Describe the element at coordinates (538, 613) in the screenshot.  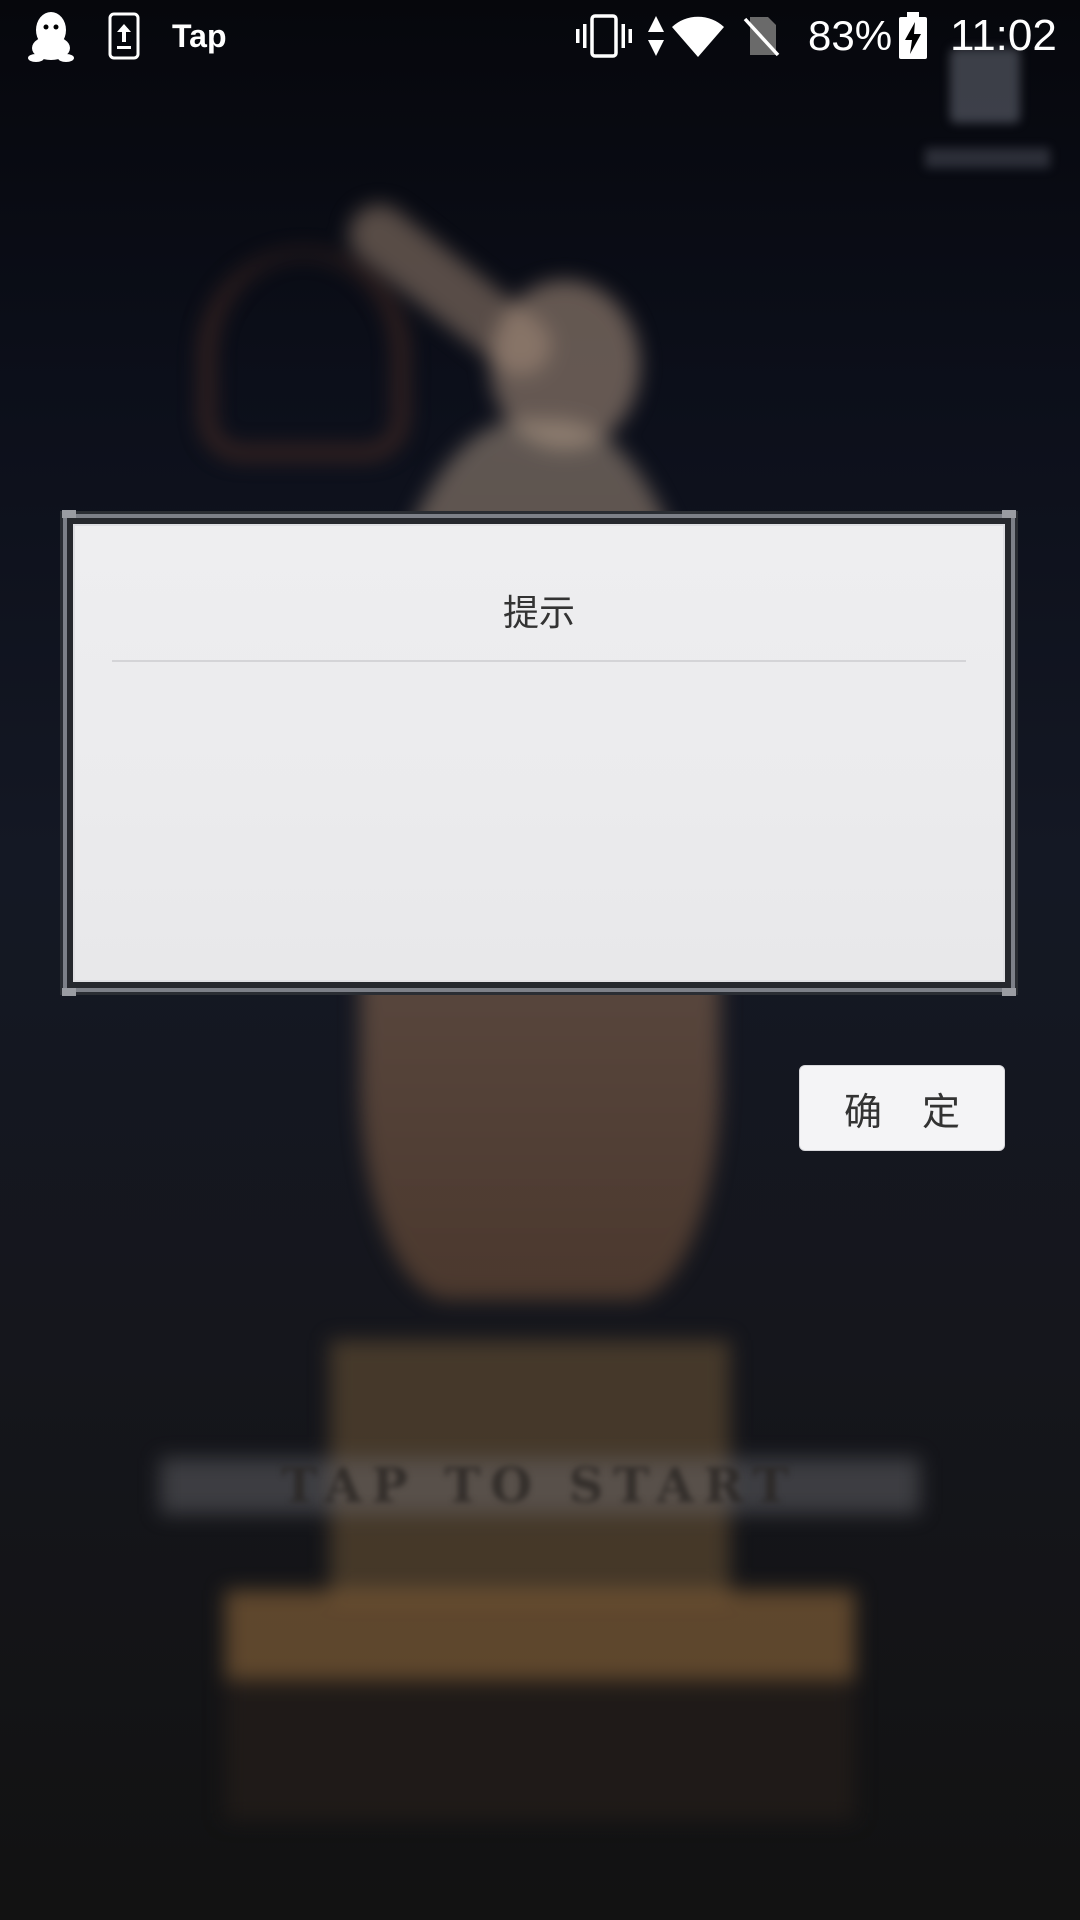
I see `dialog-title: 提示` at that location.